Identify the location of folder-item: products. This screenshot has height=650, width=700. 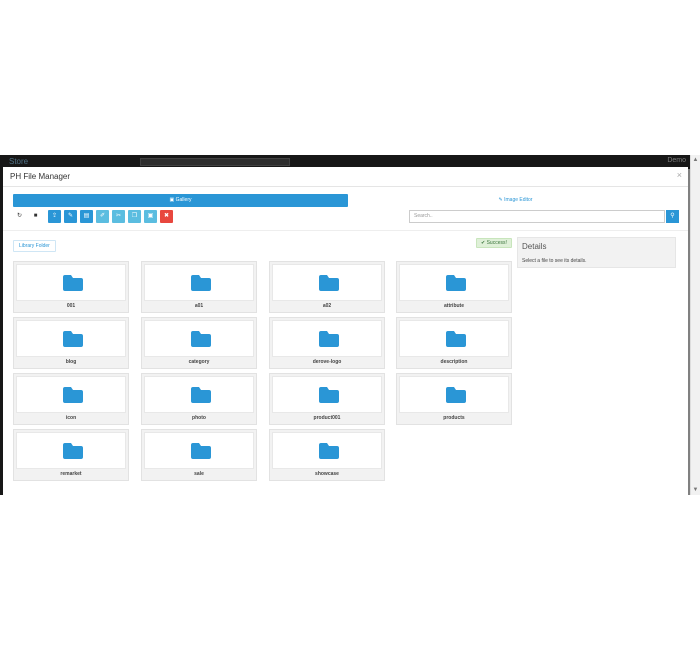
(454, 399).